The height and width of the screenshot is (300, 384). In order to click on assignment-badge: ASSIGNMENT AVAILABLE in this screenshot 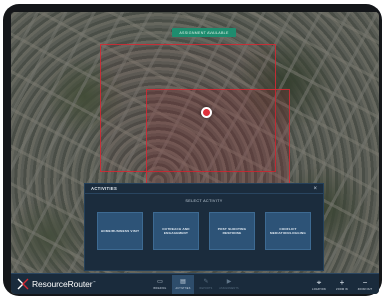, I will do `click(204, 32)`.